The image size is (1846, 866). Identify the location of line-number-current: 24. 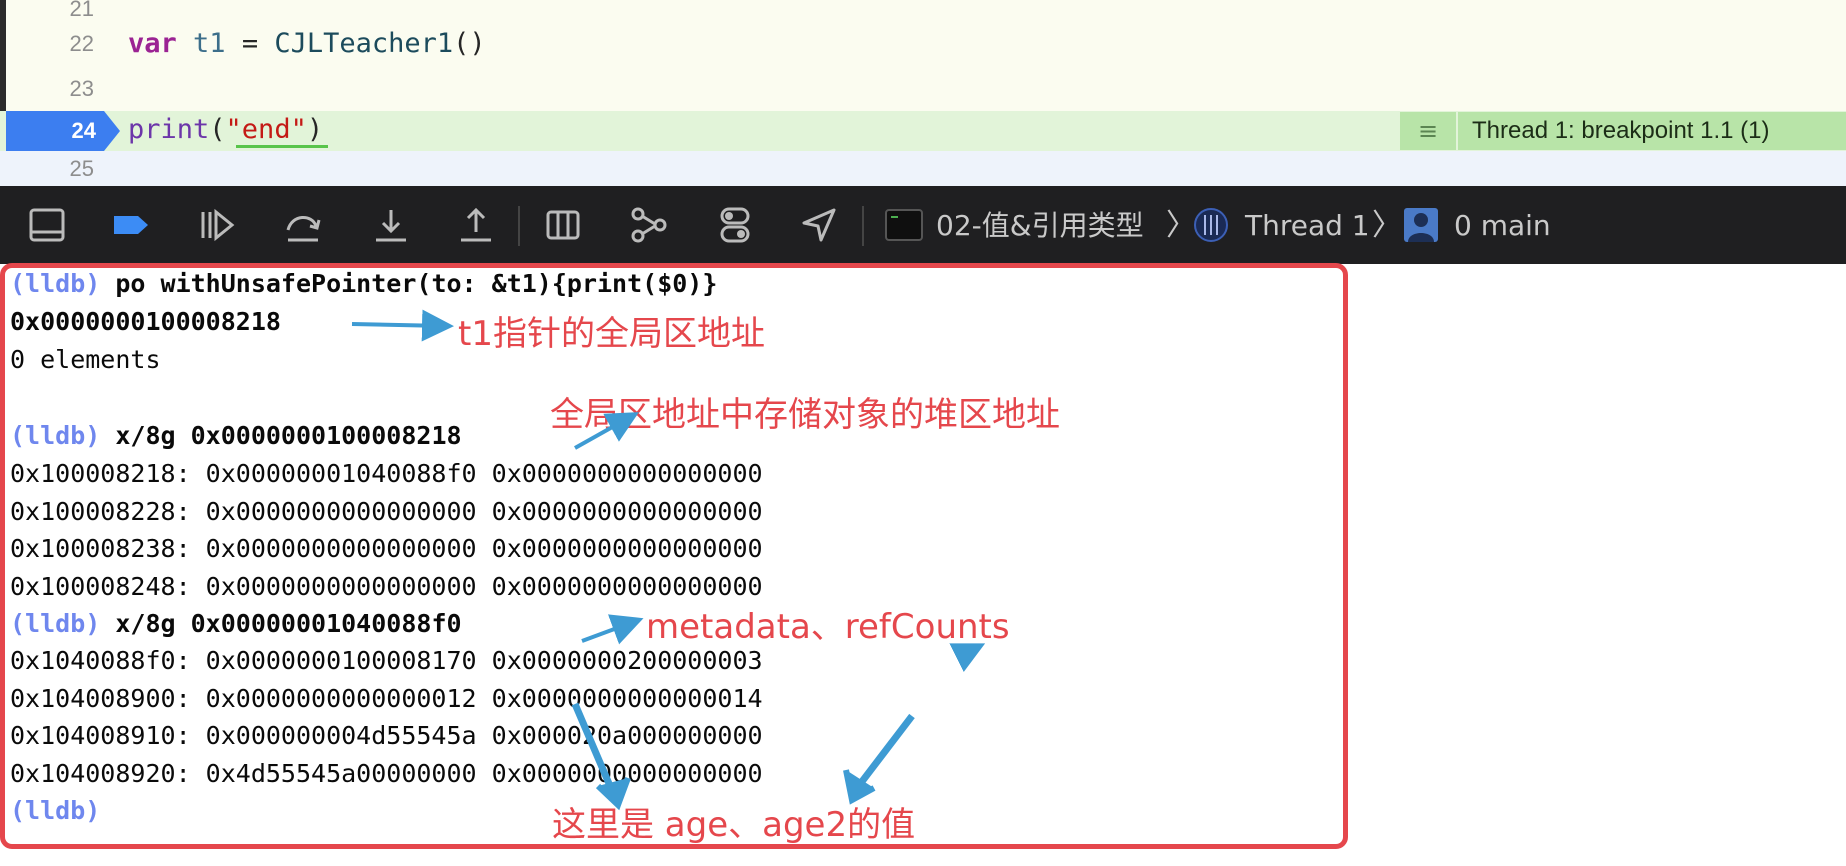
(83, 130).